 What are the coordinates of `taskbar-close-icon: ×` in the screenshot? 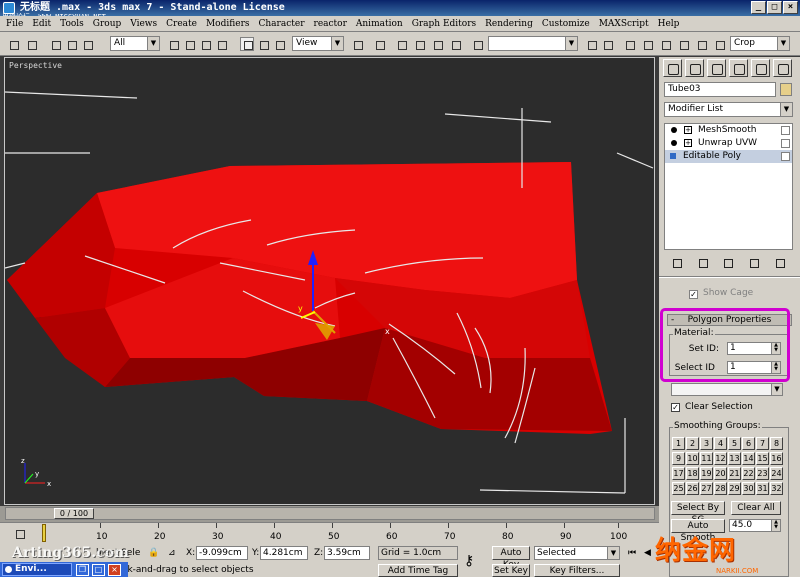 It's located at (114, 570).